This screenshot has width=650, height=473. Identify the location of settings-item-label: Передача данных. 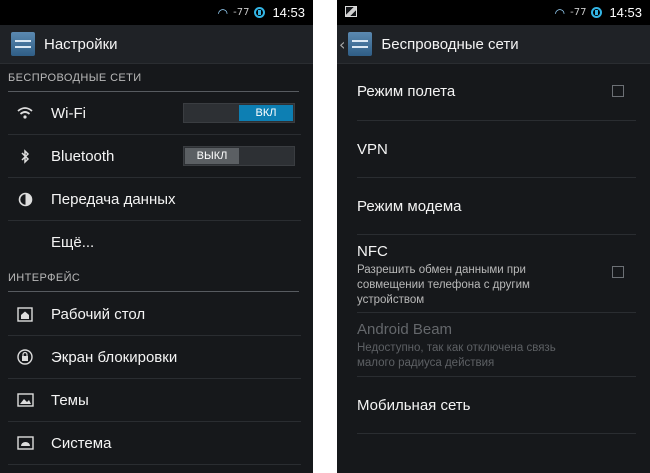
(113, 199).